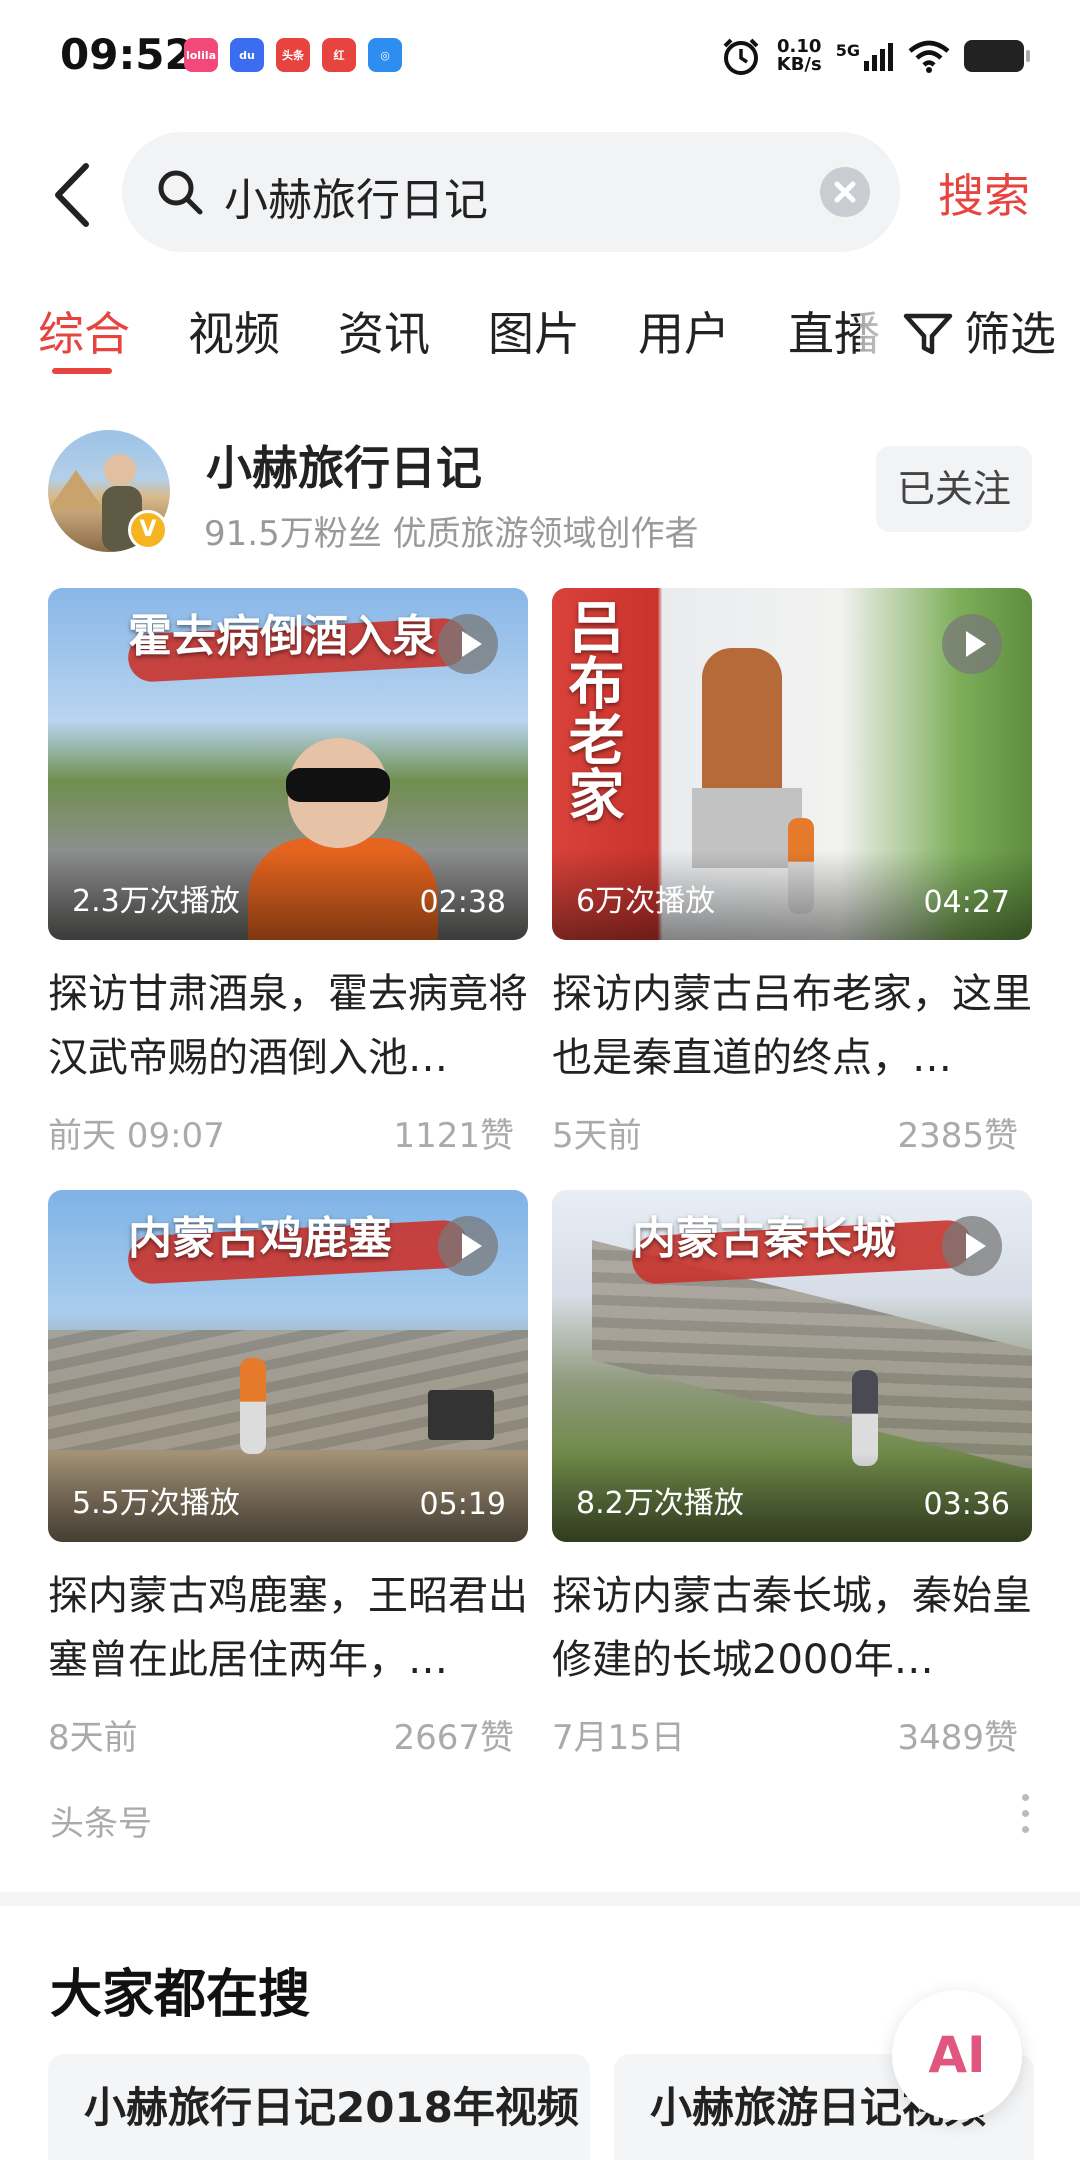 Image resolution: width=1080 pixels, height=2160 pixels. What do you see at coordinates (260, 1238) in the screenshot?
I see `thumbnail-title: 内蒙古鸡鹿塞` at bounding box center [260, 1238].